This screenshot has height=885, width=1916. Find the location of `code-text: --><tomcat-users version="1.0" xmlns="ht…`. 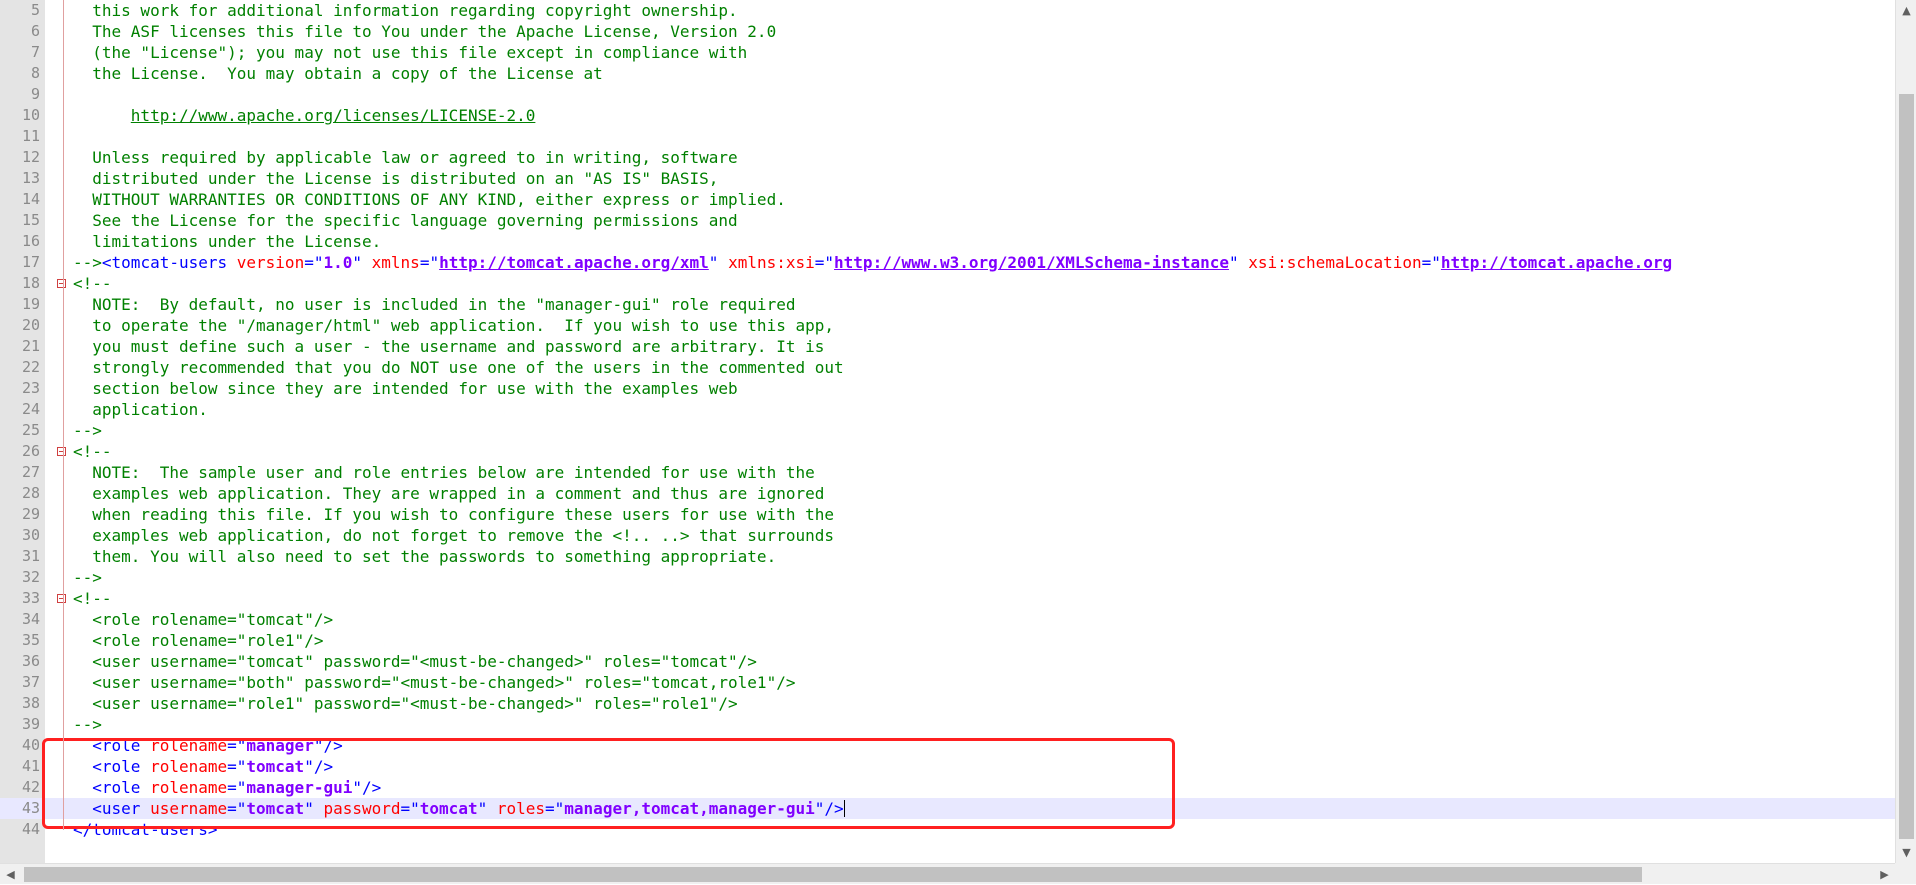

code-text: --><tomcat-users version="1.0" xmlns="ht… is located at coordinates (872, 262).